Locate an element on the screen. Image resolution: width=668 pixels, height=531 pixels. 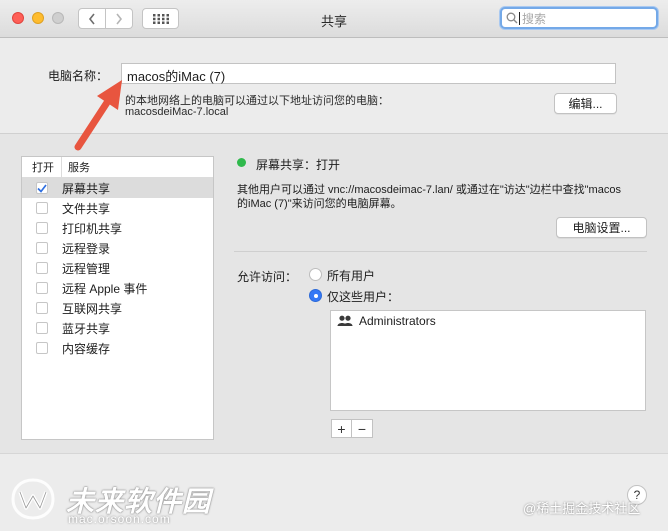
users-list: Administrators is located at coordinates (488, 360).